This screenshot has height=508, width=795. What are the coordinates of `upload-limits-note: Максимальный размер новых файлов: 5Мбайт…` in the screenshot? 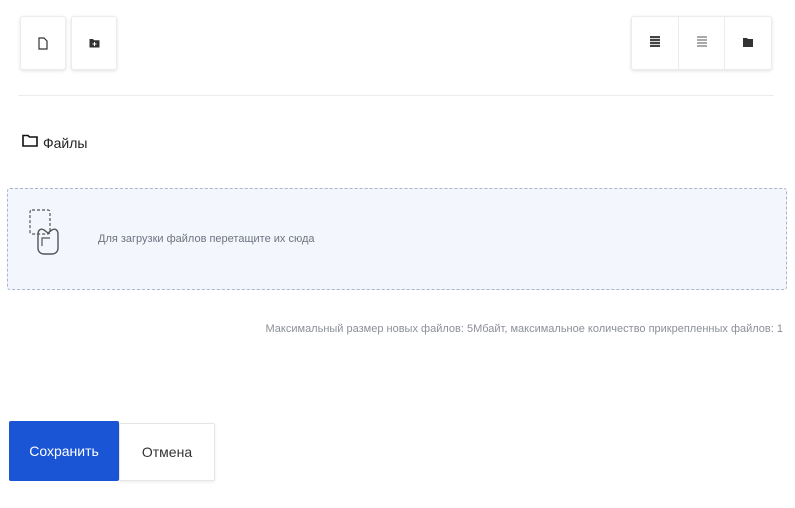 It's located at (524, 329).